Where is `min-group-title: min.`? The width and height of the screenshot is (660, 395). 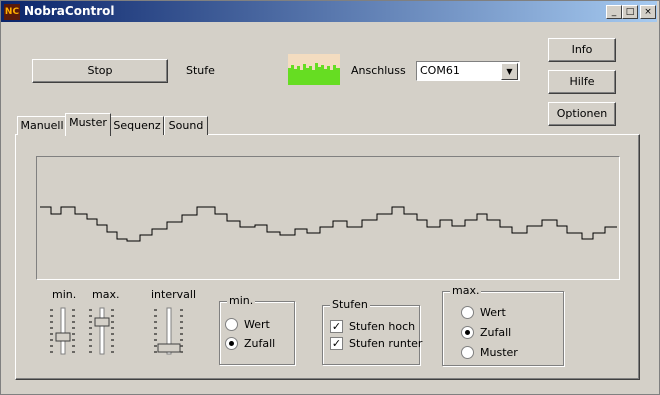 min-group-title: min. is located at coordinates (241, 300).